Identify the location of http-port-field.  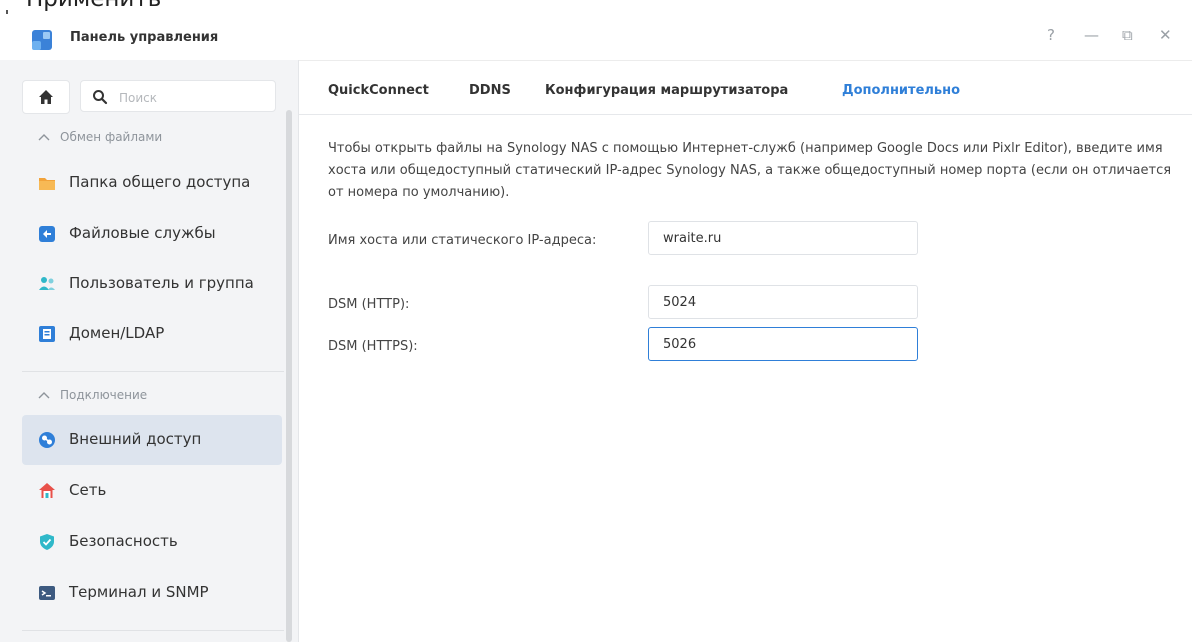
(783, 302).